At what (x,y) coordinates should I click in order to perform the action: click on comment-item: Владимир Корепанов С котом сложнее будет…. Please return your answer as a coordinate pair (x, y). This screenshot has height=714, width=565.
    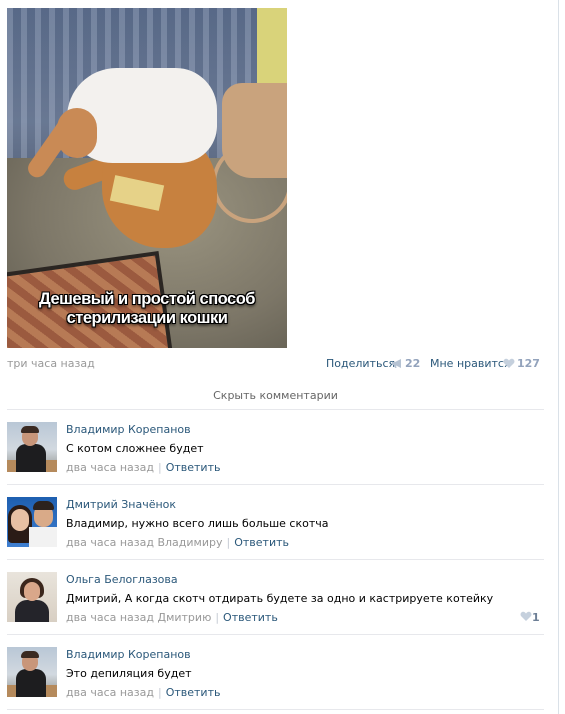
    Looking at the image, I should click on (279, 447).